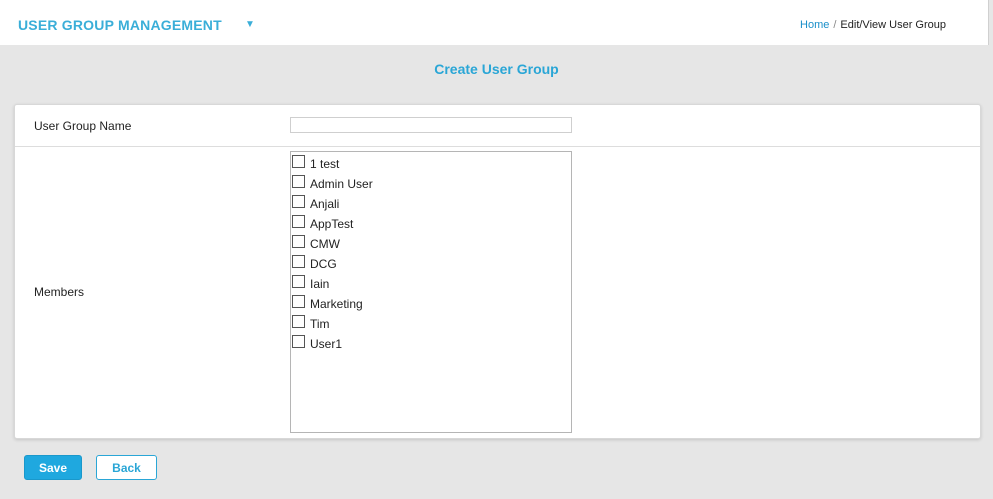 This screenshot has width=993, height=499. I want to click on members-label: Members, so click(59, 292).